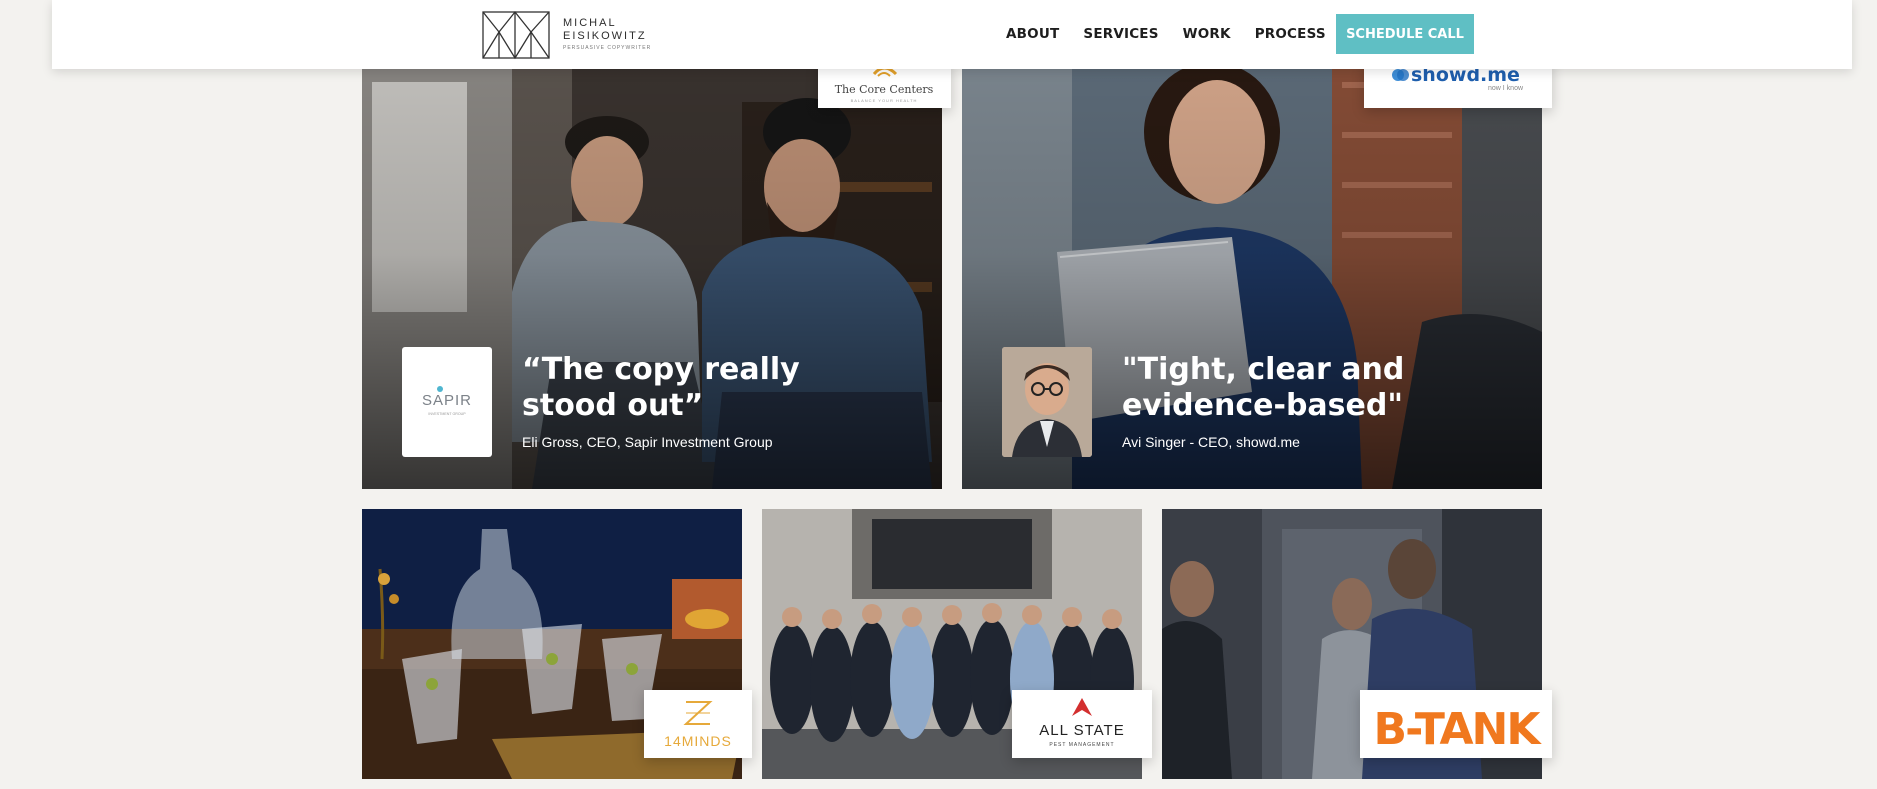 The width and height of the screenshot is (1877, 789). I want to click on allstate-name: ALL STATE, so click(1081, 730).